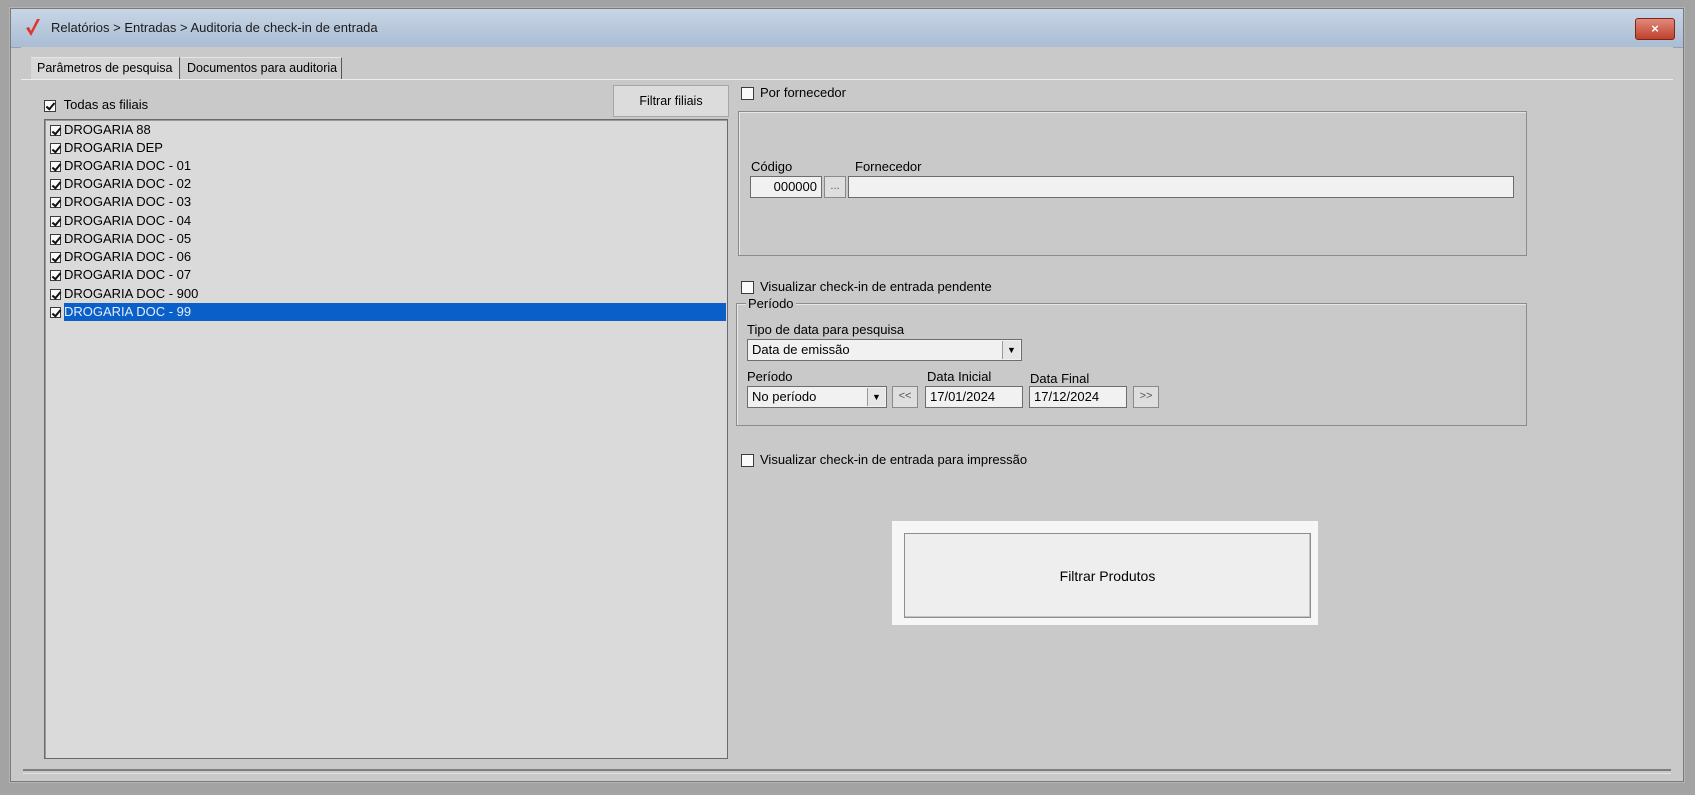 This screenshot has height=795, width=1695. Describe the element at coordinates (747, 461) in the screenshot. I see `impressao-checkbox` at that location.